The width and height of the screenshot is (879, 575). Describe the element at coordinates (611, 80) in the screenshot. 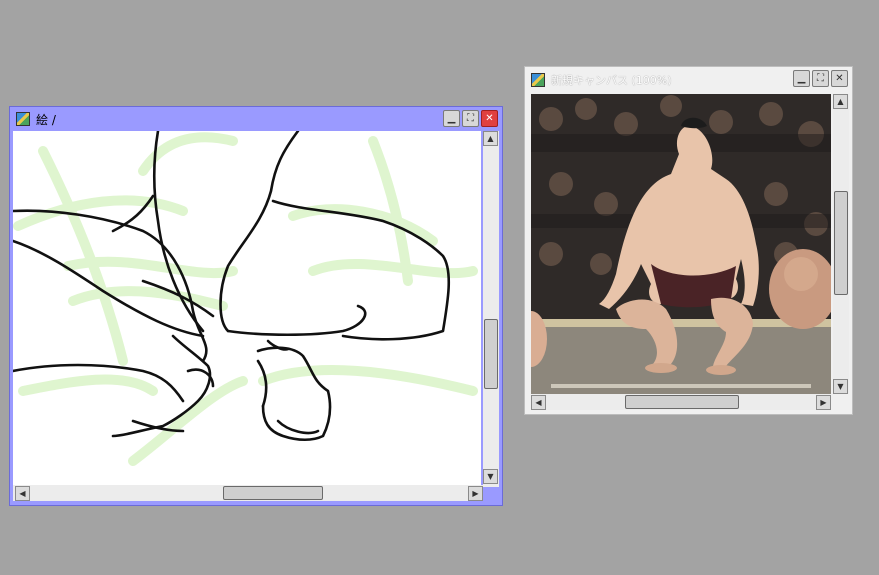

I see `reference-window-title: 新規キャンバス (100%)` at that location.